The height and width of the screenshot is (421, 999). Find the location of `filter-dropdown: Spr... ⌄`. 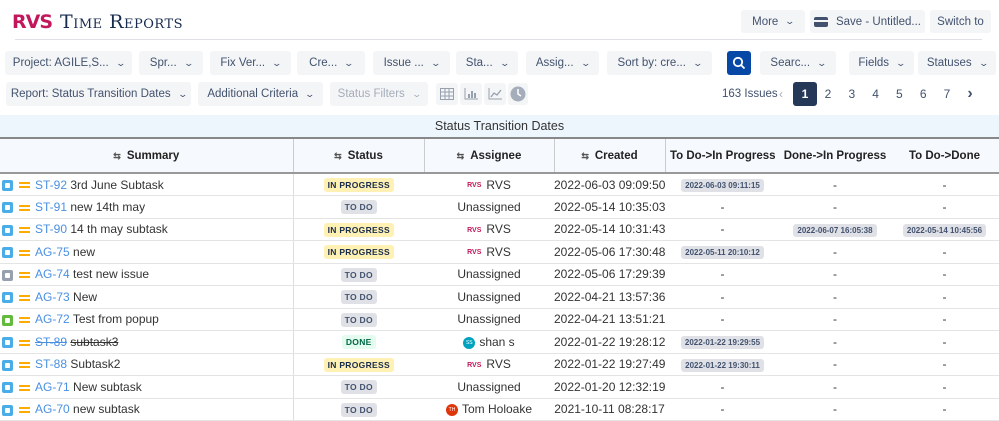

filter-dropdown: Spr... ⌄ is located at coordinates (171, 63).